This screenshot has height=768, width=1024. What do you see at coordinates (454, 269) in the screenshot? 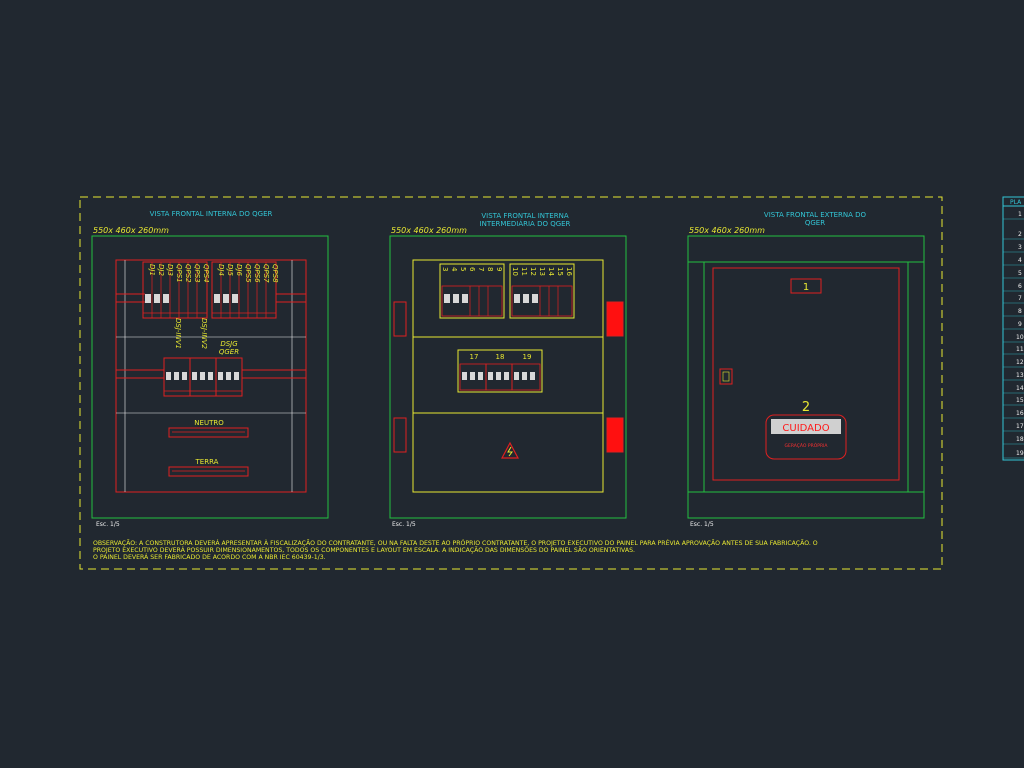
I see `num-4: 4` at bounding box center [454, 269].